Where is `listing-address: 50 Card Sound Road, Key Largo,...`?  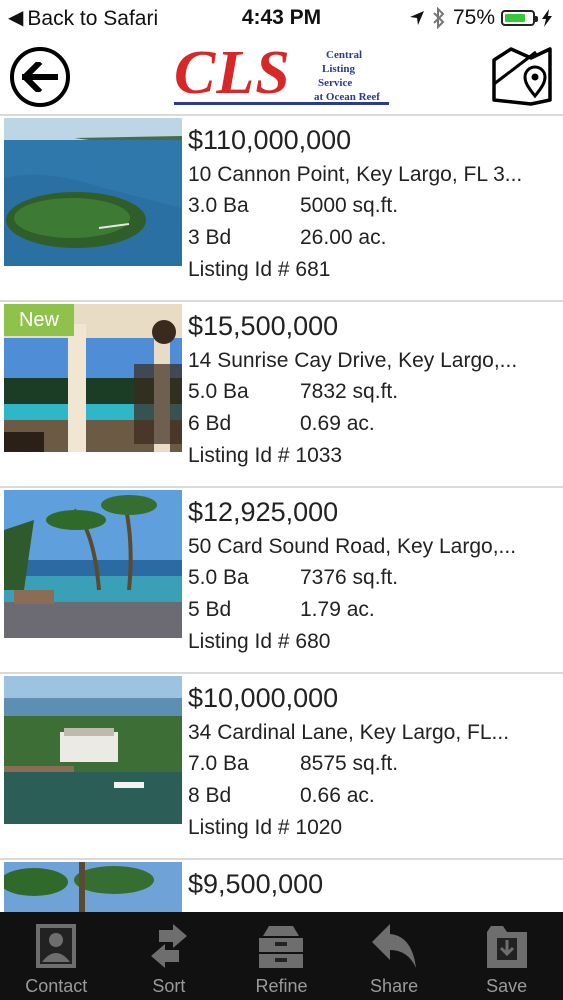 listing-address: 50 Card Sound Road, Key Largo,... is located at coordinates (352, 546).